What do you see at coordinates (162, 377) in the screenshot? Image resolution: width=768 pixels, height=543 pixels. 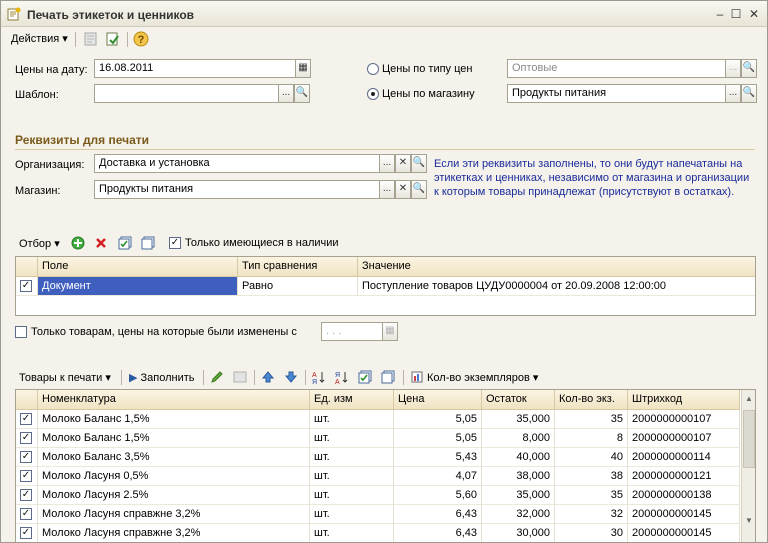 I see `fill-button: ▶ Заполнить` at bounding box center [162, 377].